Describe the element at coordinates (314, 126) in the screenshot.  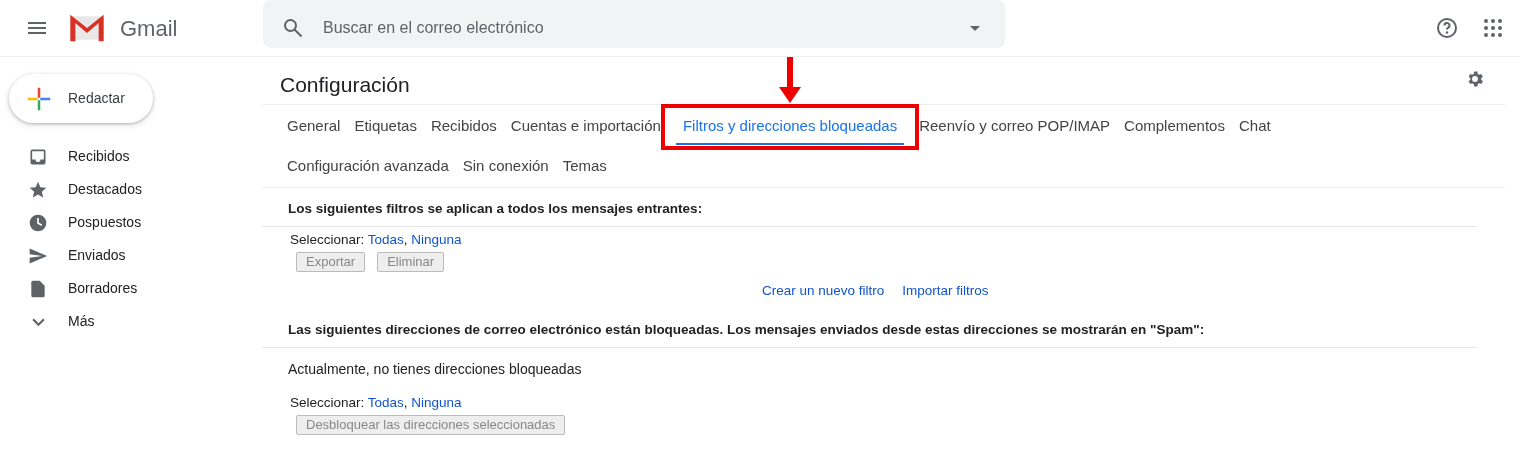
I see `settings-tab: General` at that location.